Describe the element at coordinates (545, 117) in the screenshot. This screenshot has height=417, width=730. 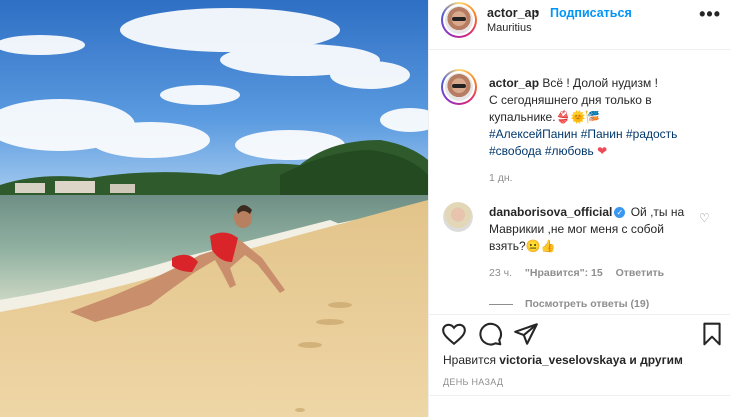
I see `caption-text-line3: купальнике.👙🌞🎏` at that location.